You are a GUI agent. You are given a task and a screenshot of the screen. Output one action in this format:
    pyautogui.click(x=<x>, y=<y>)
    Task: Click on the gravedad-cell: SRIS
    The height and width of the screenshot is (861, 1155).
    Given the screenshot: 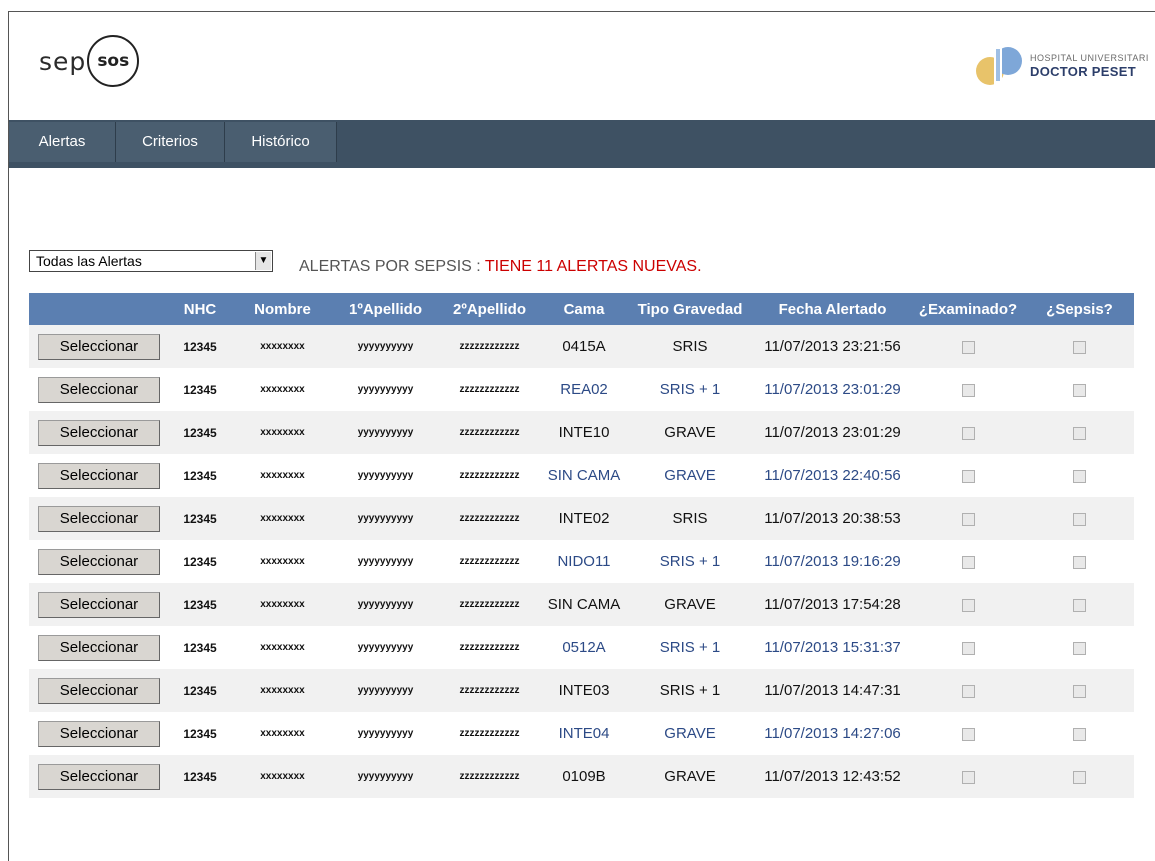 What is the action you would take?
    pyautogui.click(x=690, y=518)
    